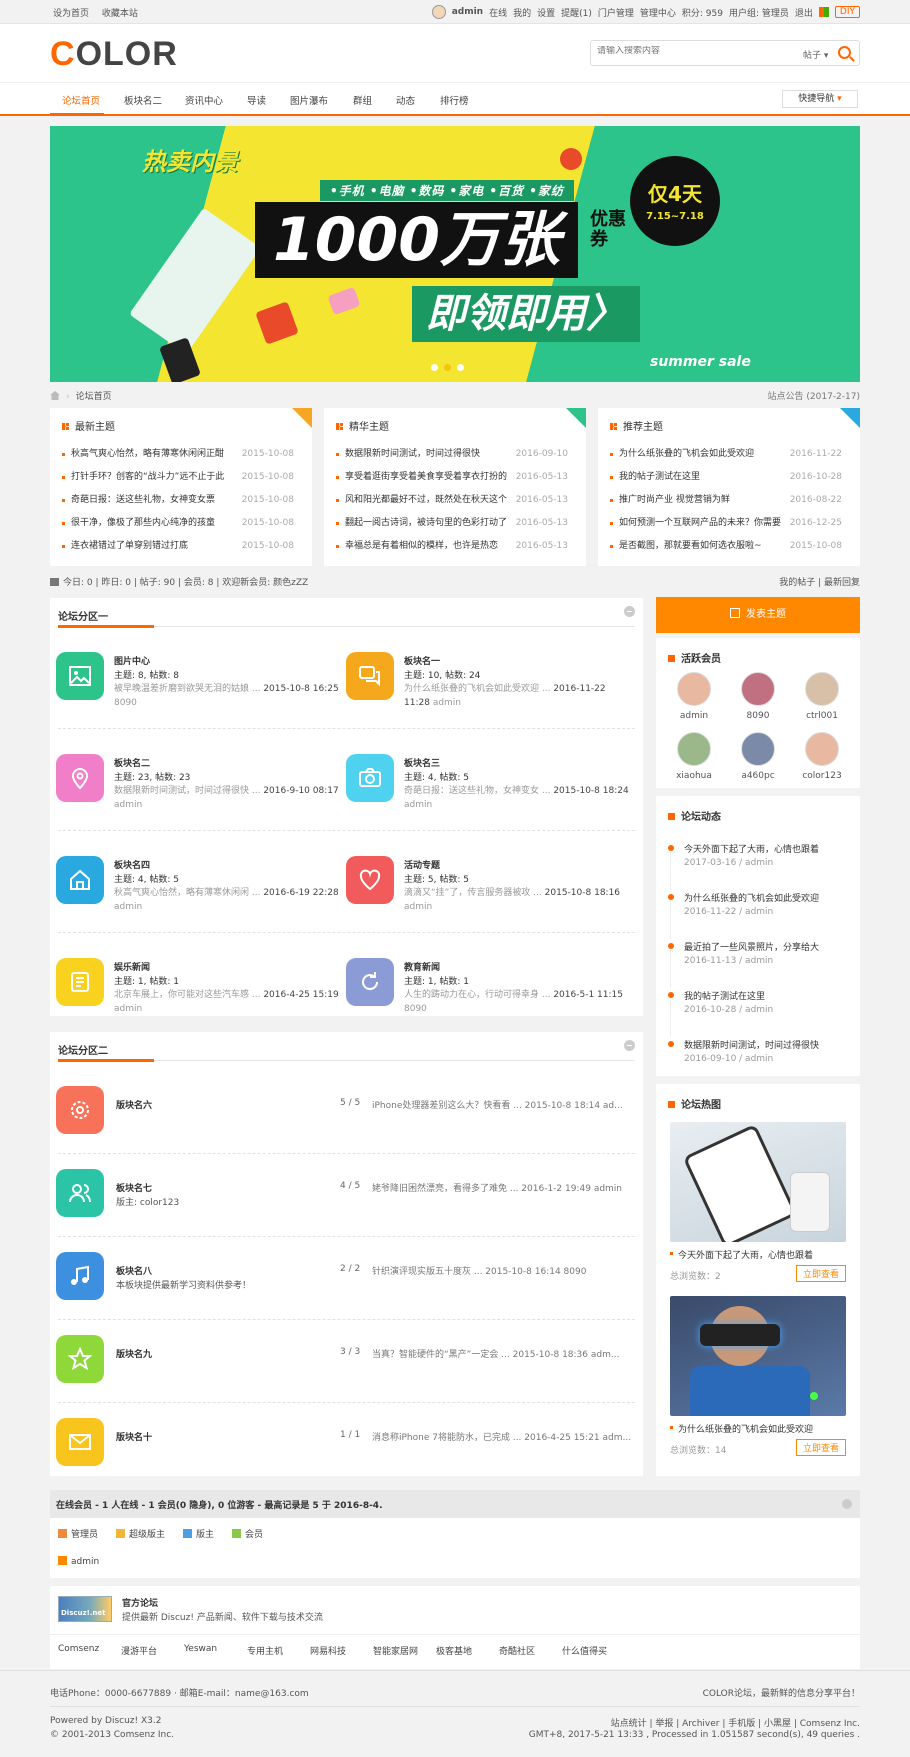  What do you see at coordinates (498, 12) in the screenshot?
I see `status-online: 在线` at bounding box center [498, 12].